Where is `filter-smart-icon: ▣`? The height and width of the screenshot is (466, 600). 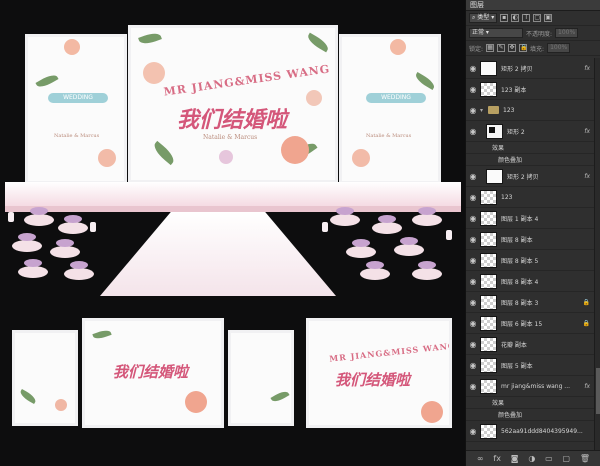 filter-smart-icon: ▣ is located at coordinates (548, 18).